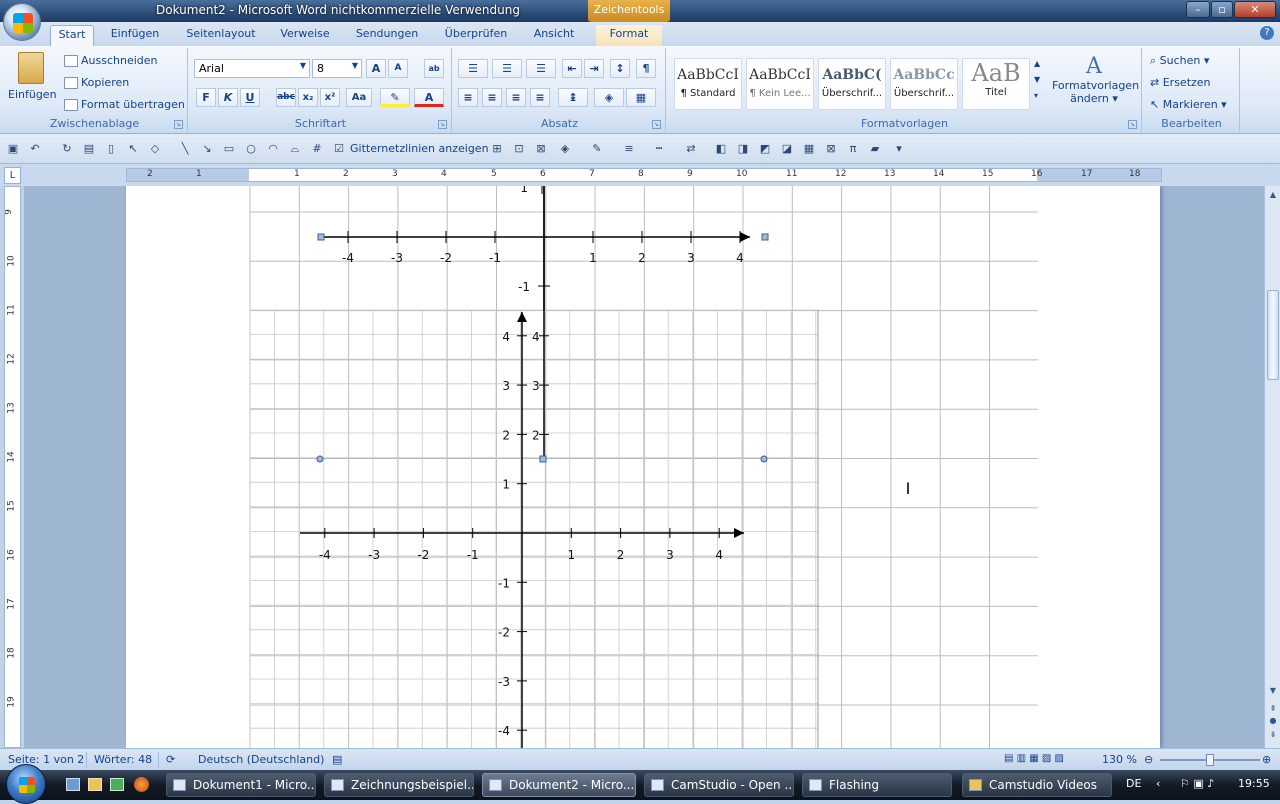 Image resolution: width=1280 pixels, height=804 pixels. What do you see at coordinates (565, 149) in the screenshot?
I see `fill-color-icon: ◈` at bounding box center [565, 149].